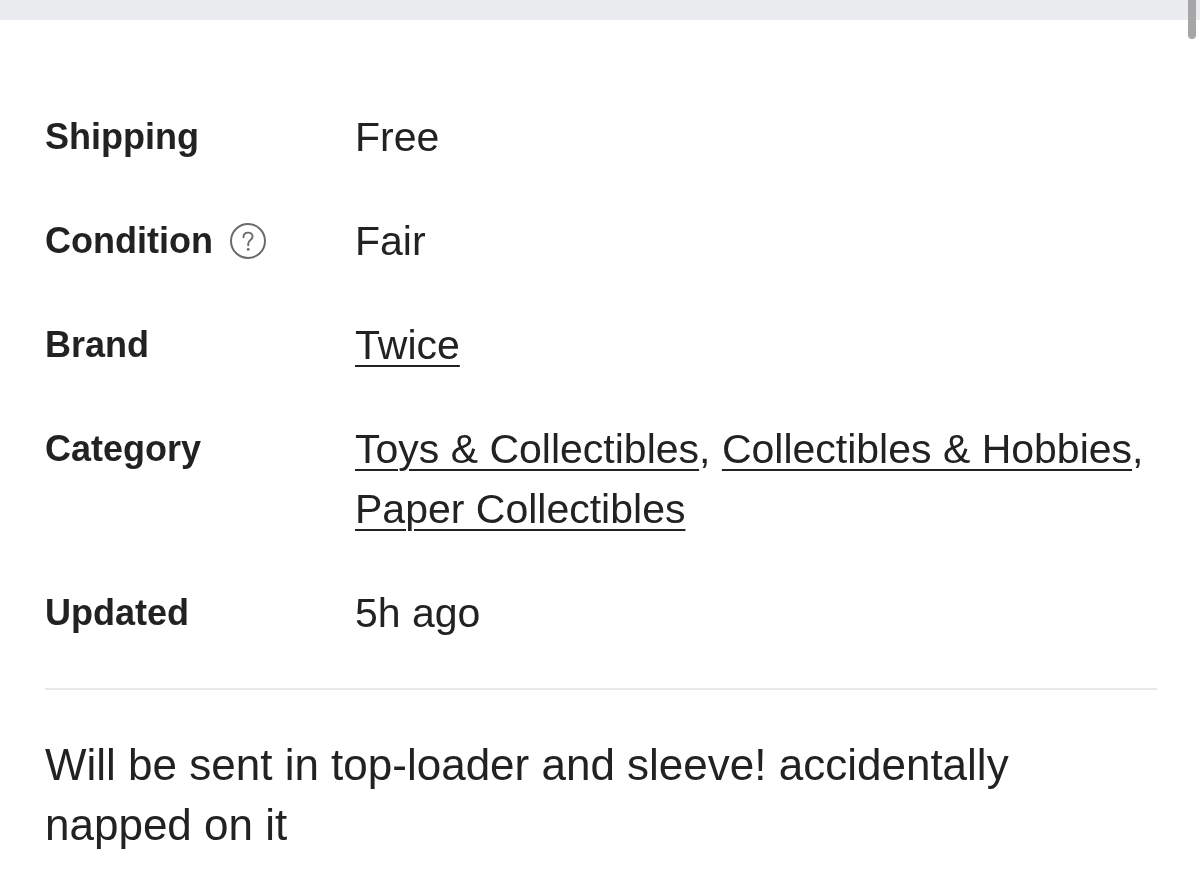 The width and height of the screenshot is (1200, 892). I want to click on category-link: Collectibles & Hobbies, so click(927, 449).